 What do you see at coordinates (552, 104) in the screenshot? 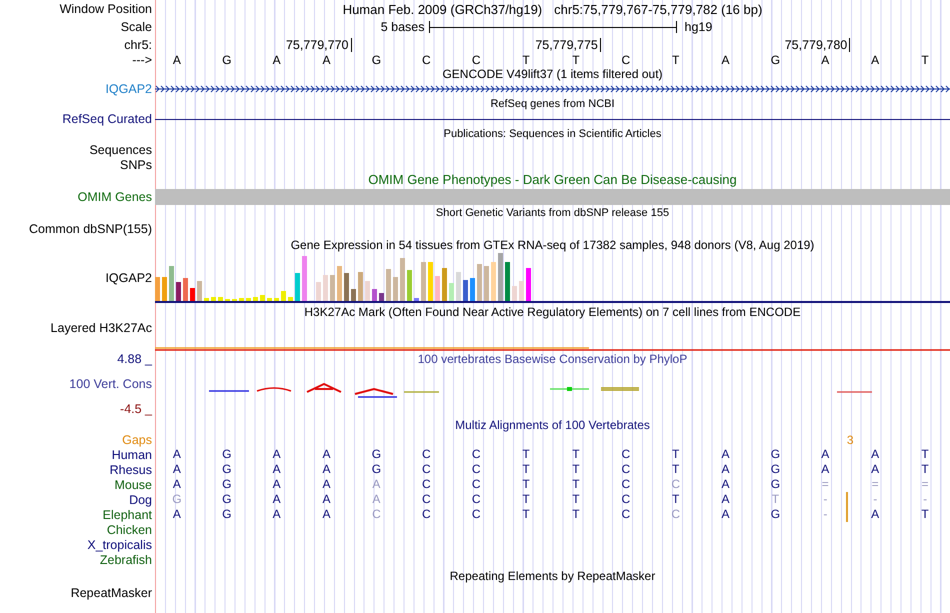
I see `track-title: RefSeq genes from NCBI` at bounding box center [552, 104].